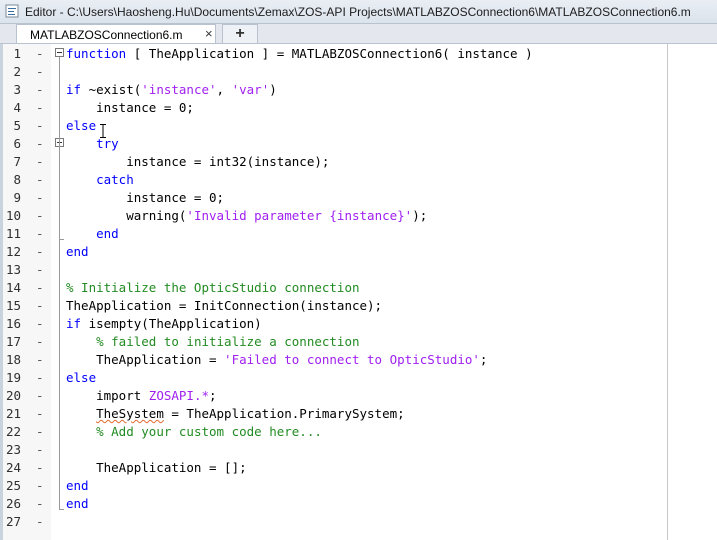 This screenshot has width=717, height=540. I want to click on code-text: import ZOSAPI.*;, so click(141, 396).